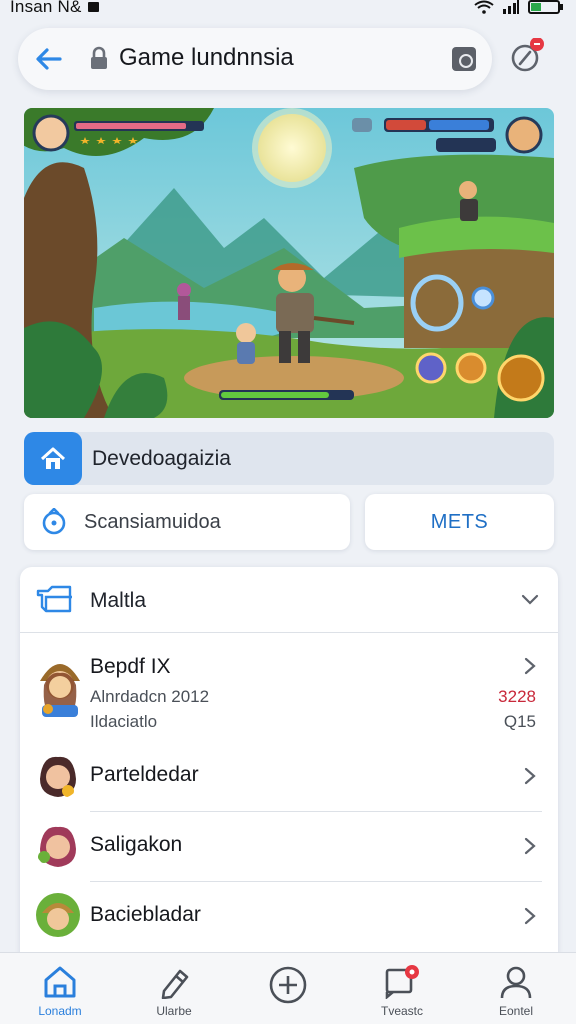  I want to click on pencil-icon, so click(175, 984).